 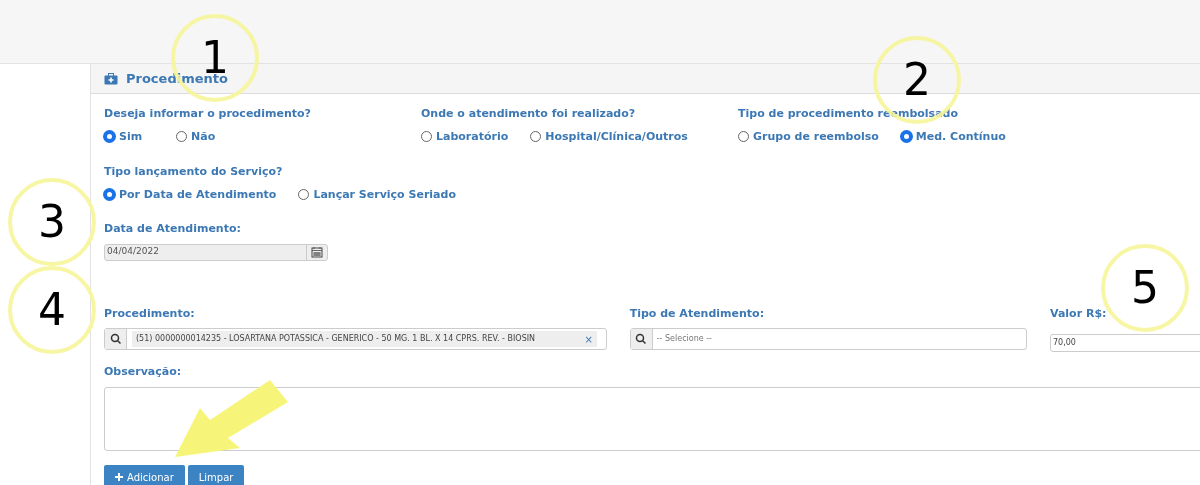 What do you see at coordinates (529, 114) in the screenshot?
I see `field-label: Onde o atendimento foi realizado?` at bounding box center [529, 114].